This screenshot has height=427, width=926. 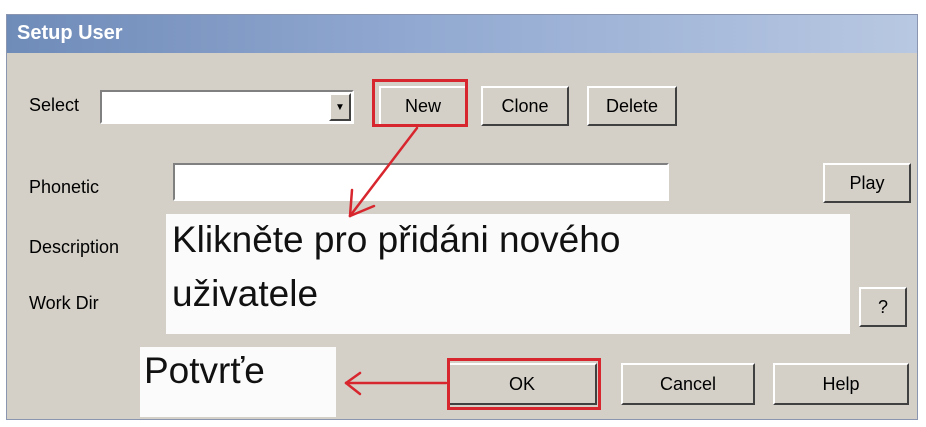 I want to click on ok-button-highlight, so click(x=524, y=384).